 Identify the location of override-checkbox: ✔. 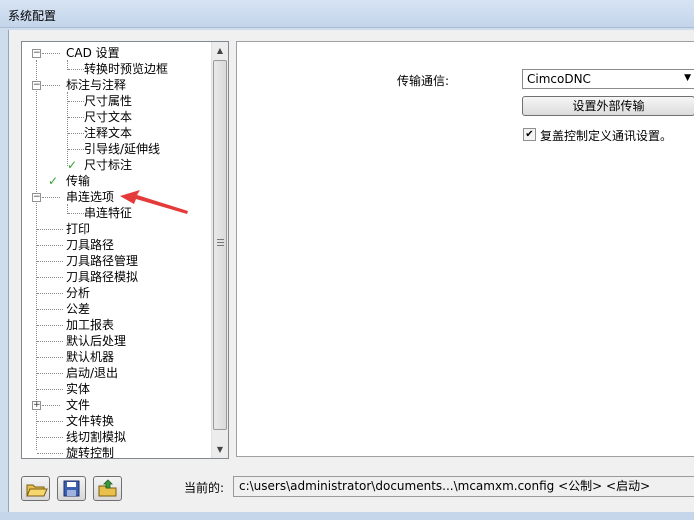
(529, 134).